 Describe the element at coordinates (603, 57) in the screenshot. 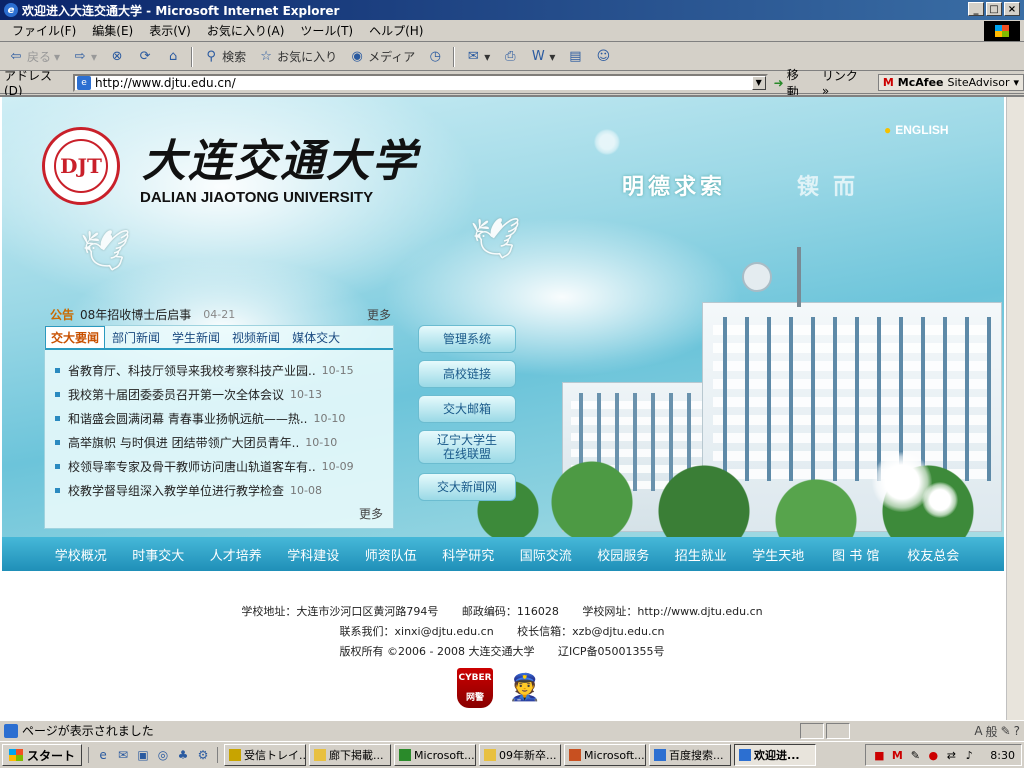

I see `messenger-button: ☺` at that location.